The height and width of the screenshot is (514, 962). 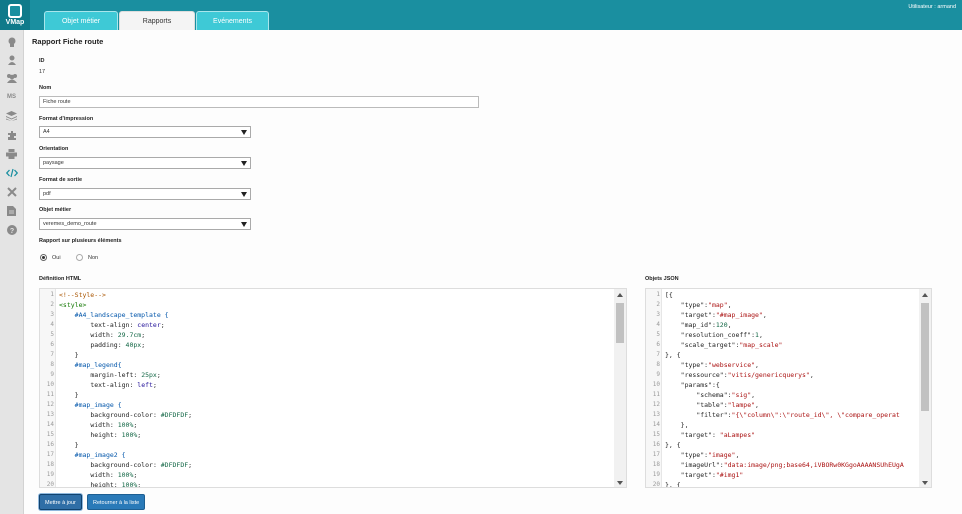 What do you see at coordinates (123, 385) in the screenshot?
I see `code-line: text-align: left;` at bounding box center [123, 385].